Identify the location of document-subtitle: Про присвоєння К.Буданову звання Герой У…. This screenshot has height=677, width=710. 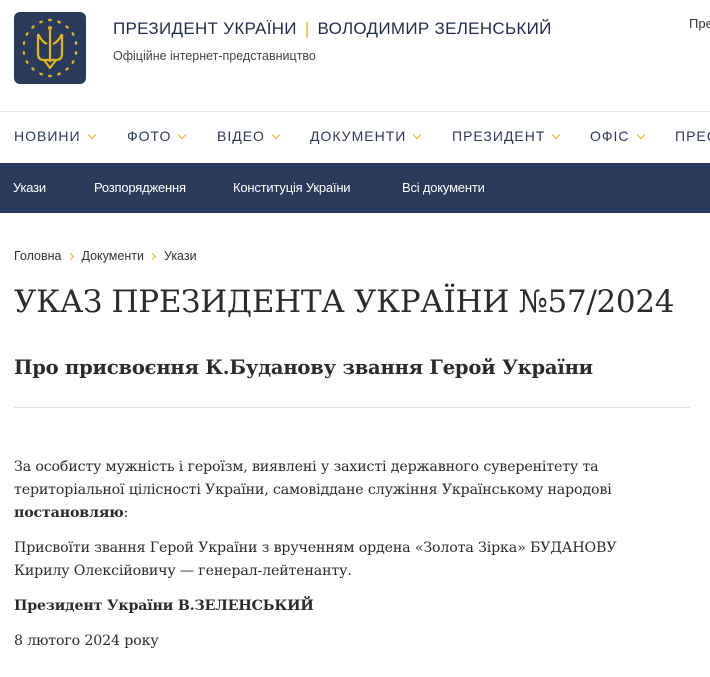
(303, 367).